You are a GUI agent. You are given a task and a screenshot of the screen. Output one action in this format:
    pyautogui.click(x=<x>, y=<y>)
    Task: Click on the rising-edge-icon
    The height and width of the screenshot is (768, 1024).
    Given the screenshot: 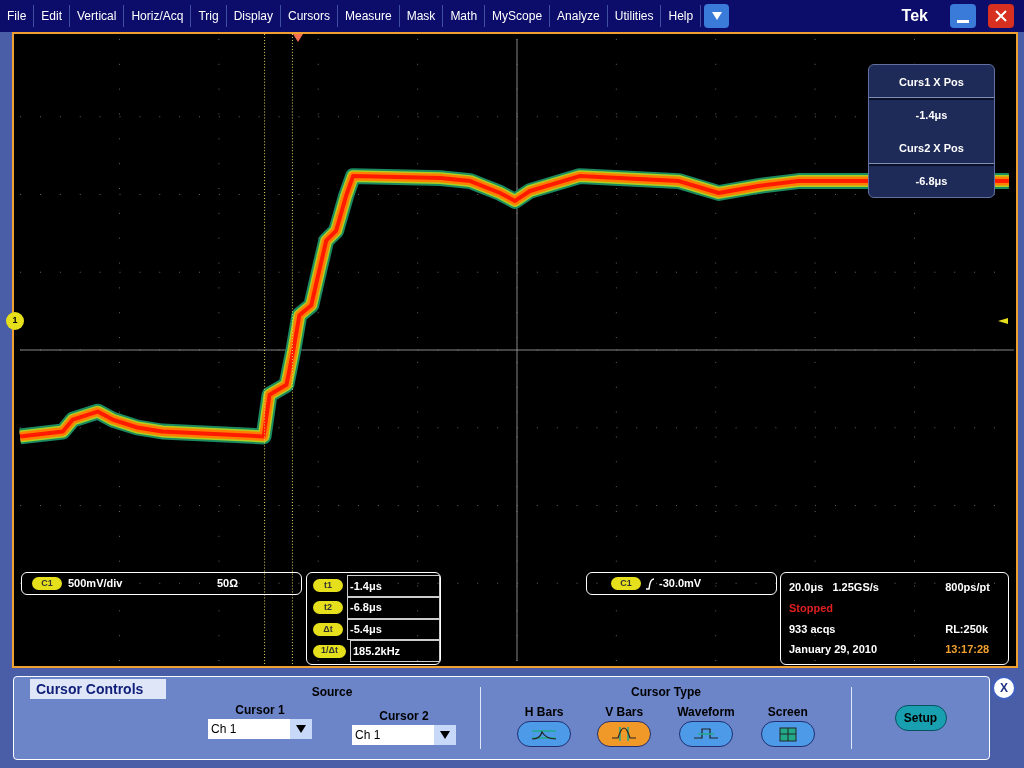 What is the action you would take?
    pyautogui.click(x=650, y=583)
    